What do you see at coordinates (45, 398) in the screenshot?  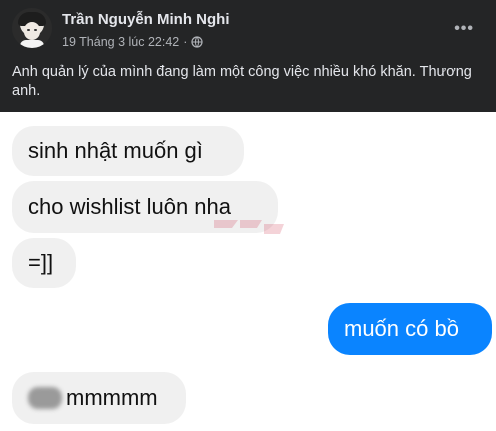 I see `blurred-text-redaction` at bounding box center [45, 398].